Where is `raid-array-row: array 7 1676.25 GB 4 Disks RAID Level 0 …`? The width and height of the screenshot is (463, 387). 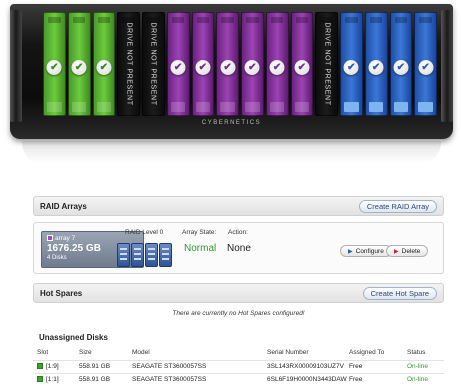
raid-array-row: array 7 1676.25 GB 4 Disks RAID Level 0 … is located at coordinates (238, 248).